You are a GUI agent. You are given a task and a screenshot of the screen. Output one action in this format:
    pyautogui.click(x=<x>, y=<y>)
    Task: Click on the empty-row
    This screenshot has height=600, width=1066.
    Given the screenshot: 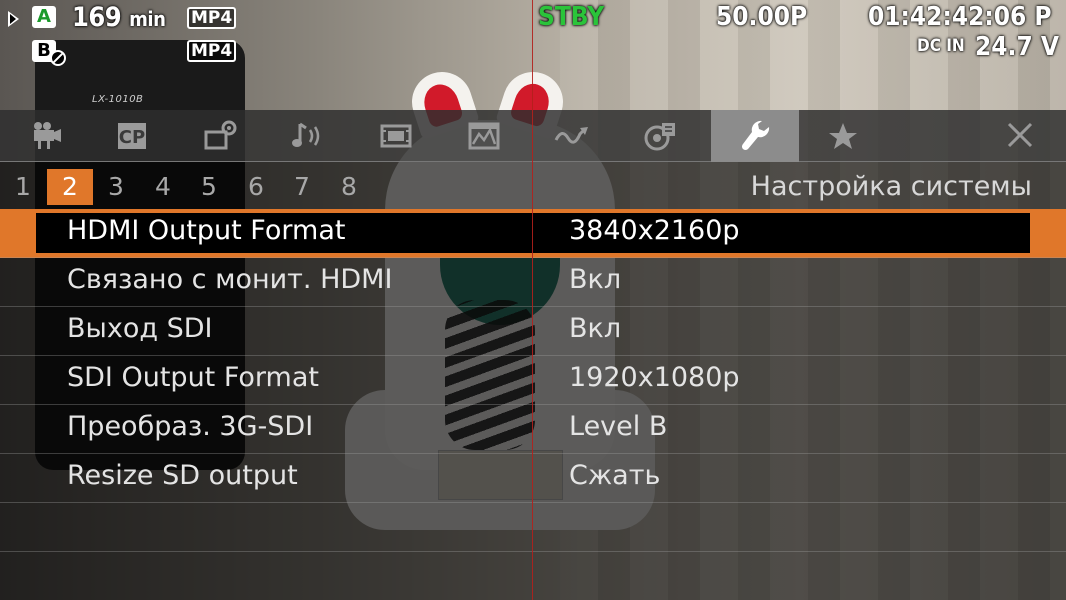 What is the action you would take?
    pyautogui.click(x=533, y=527)
    